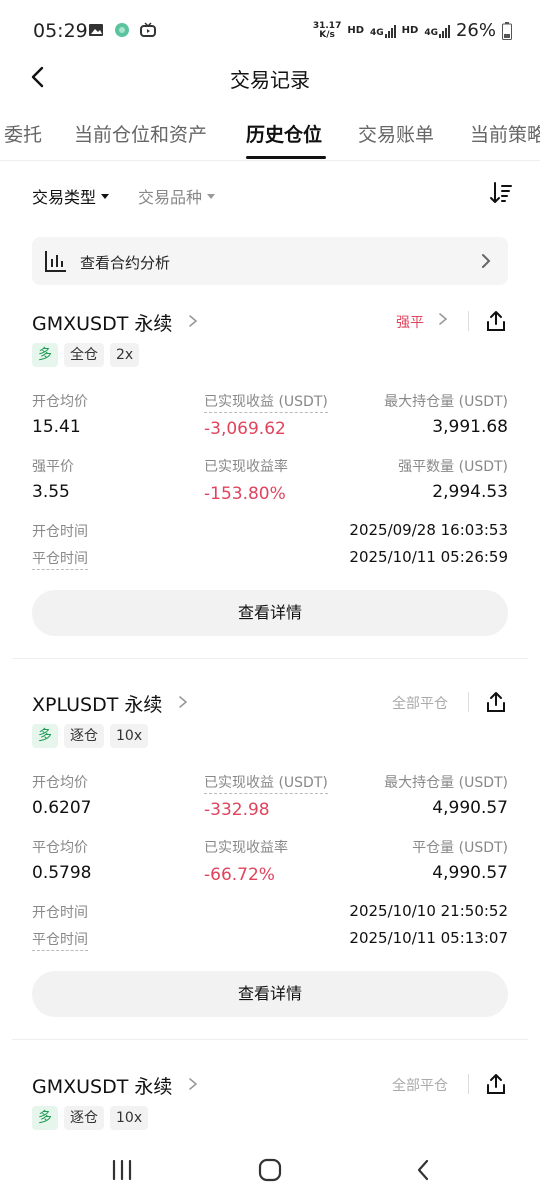  Describe the element at coordinates (270, 31) in the screenshot. I see `status-bar: 05:29 31.17 K/s HD 4G HD 4G 26%` at that location.